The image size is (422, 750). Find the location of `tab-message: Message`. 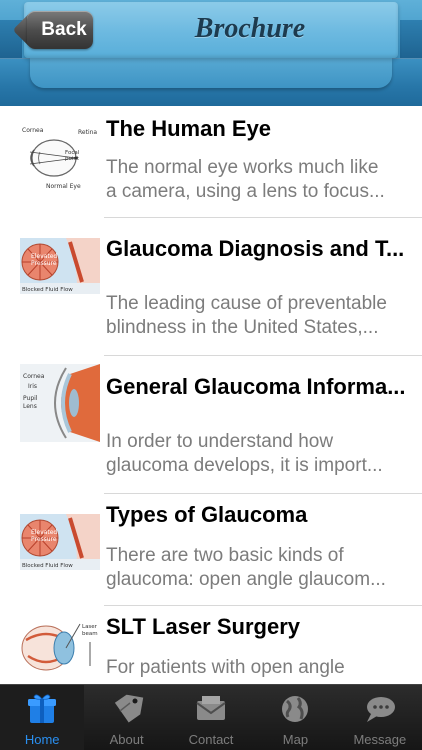

tab-message: Message is located at coordinates (380, 717).